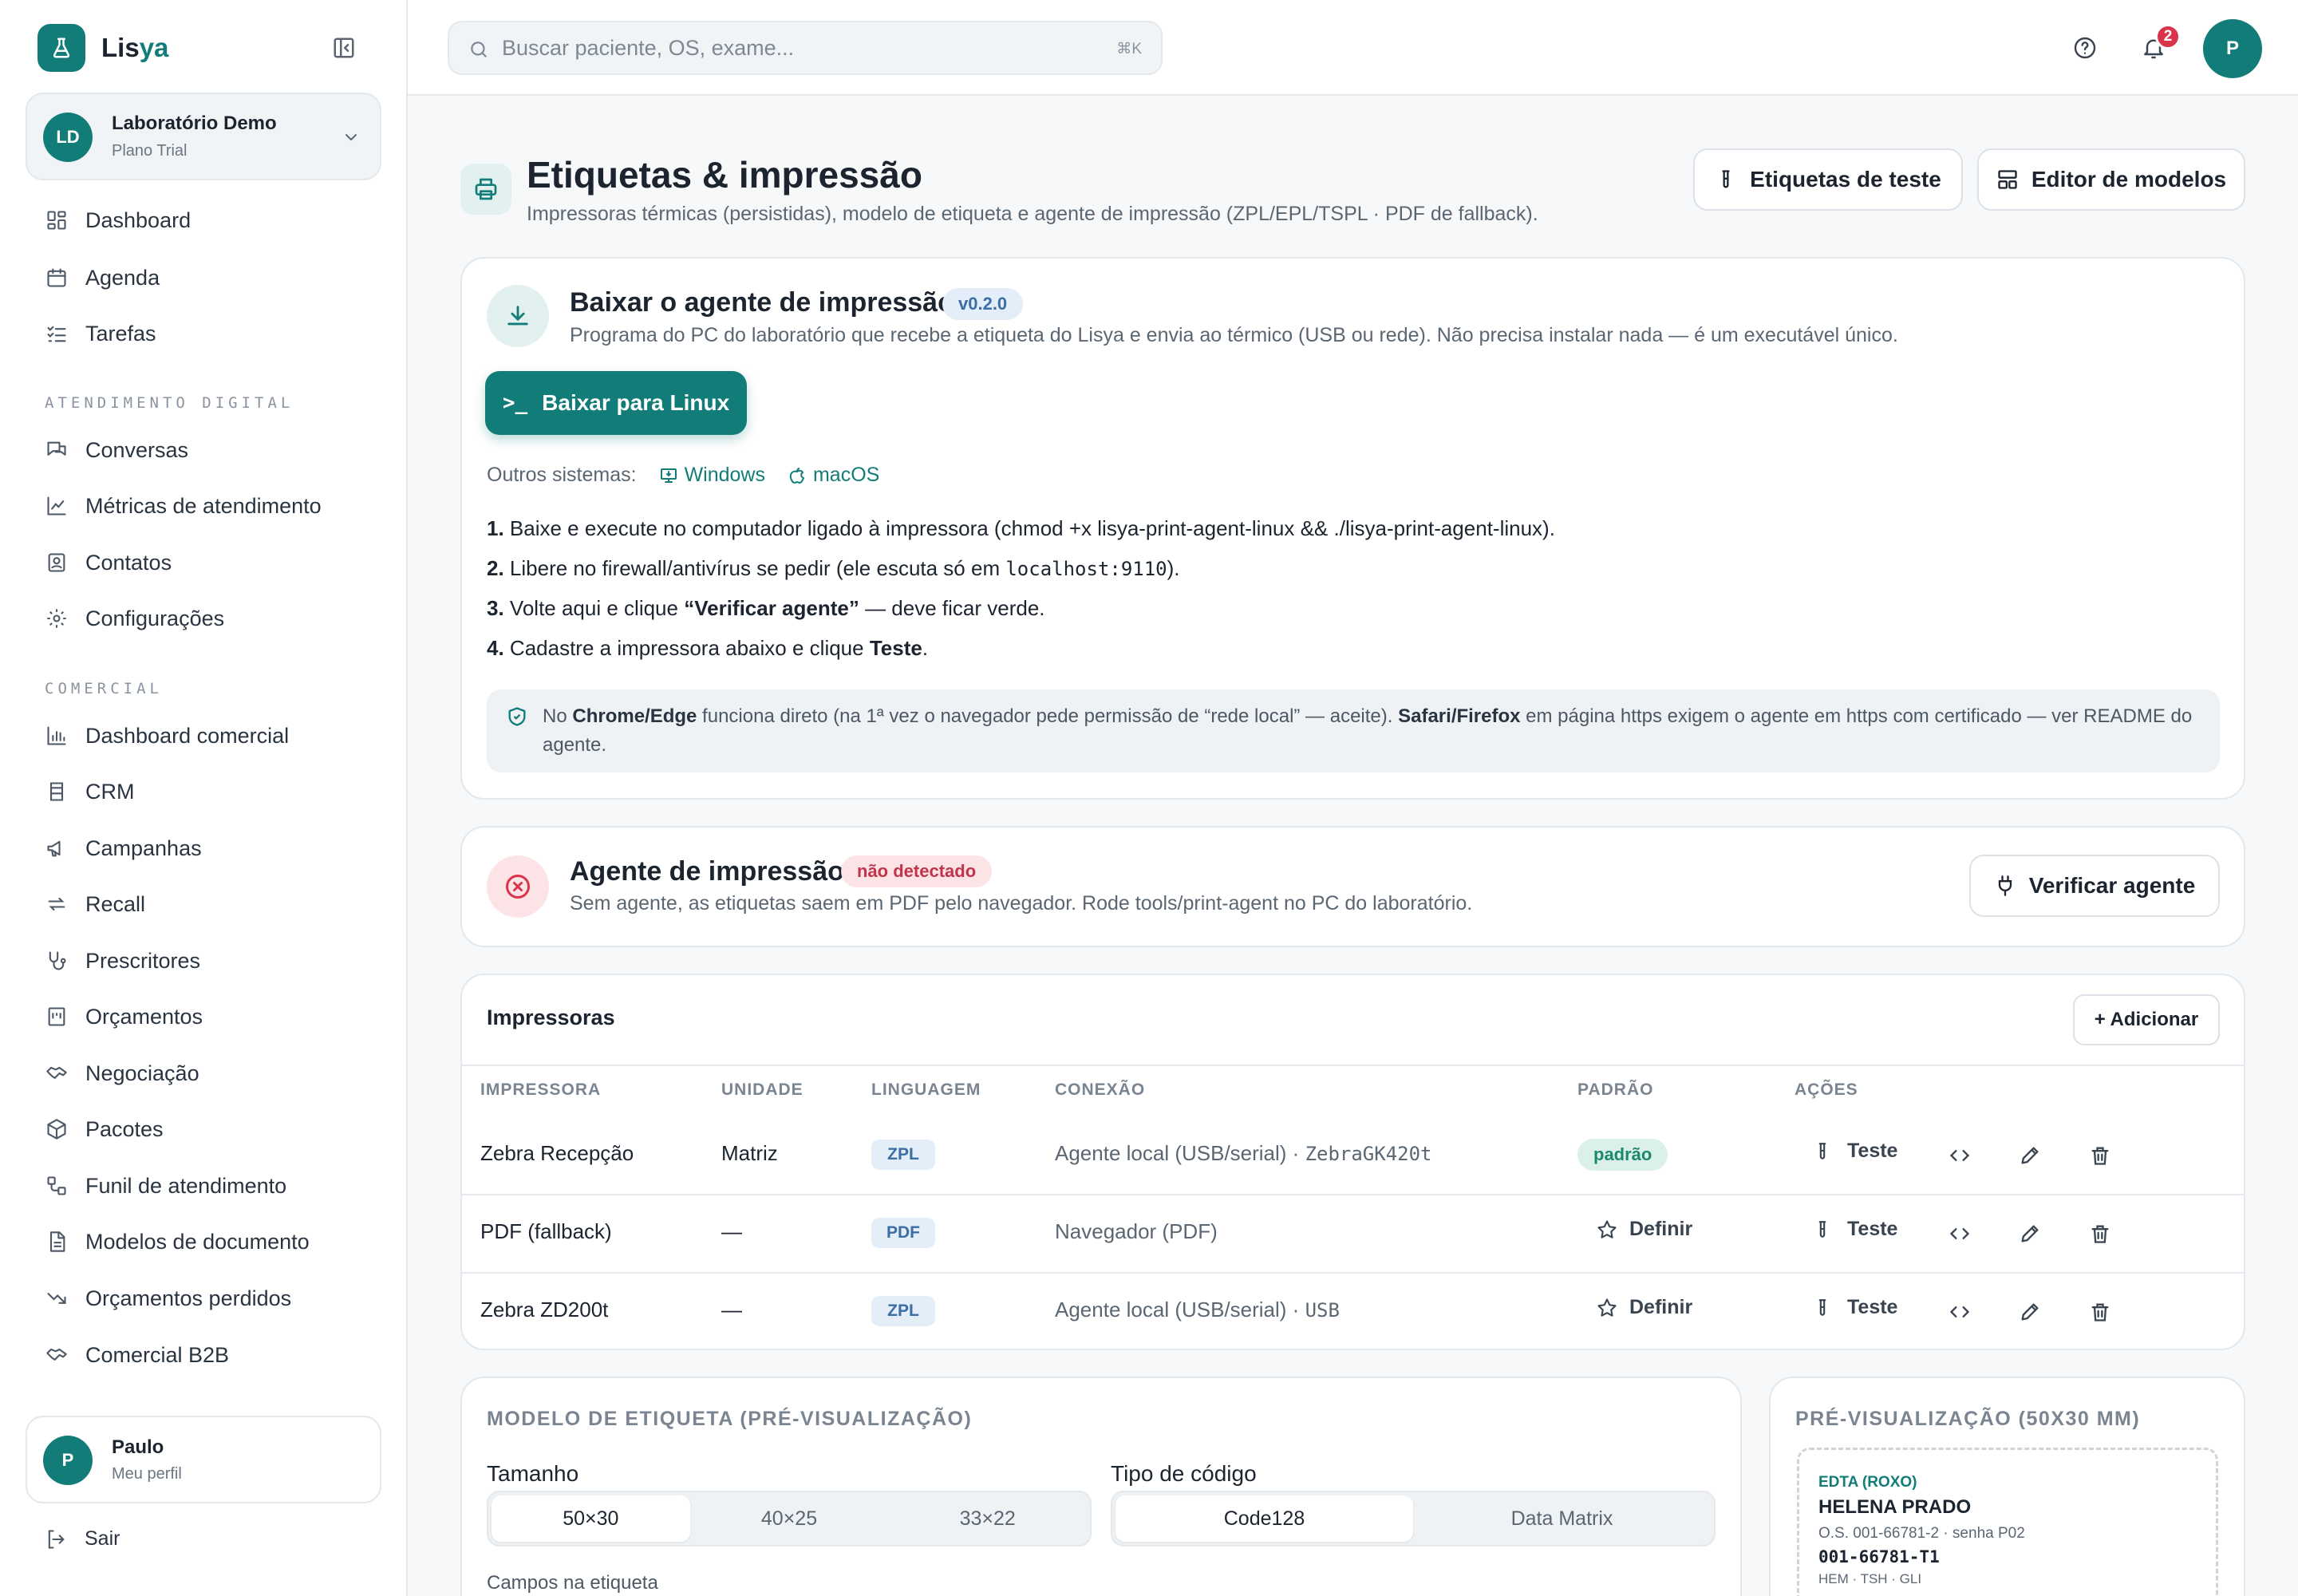 This screenshot has width=2298, height=1596. Describe the element at coordinates (122, 277) in the screenshot. I see `sidebar-item-label: Agenda` at that location.